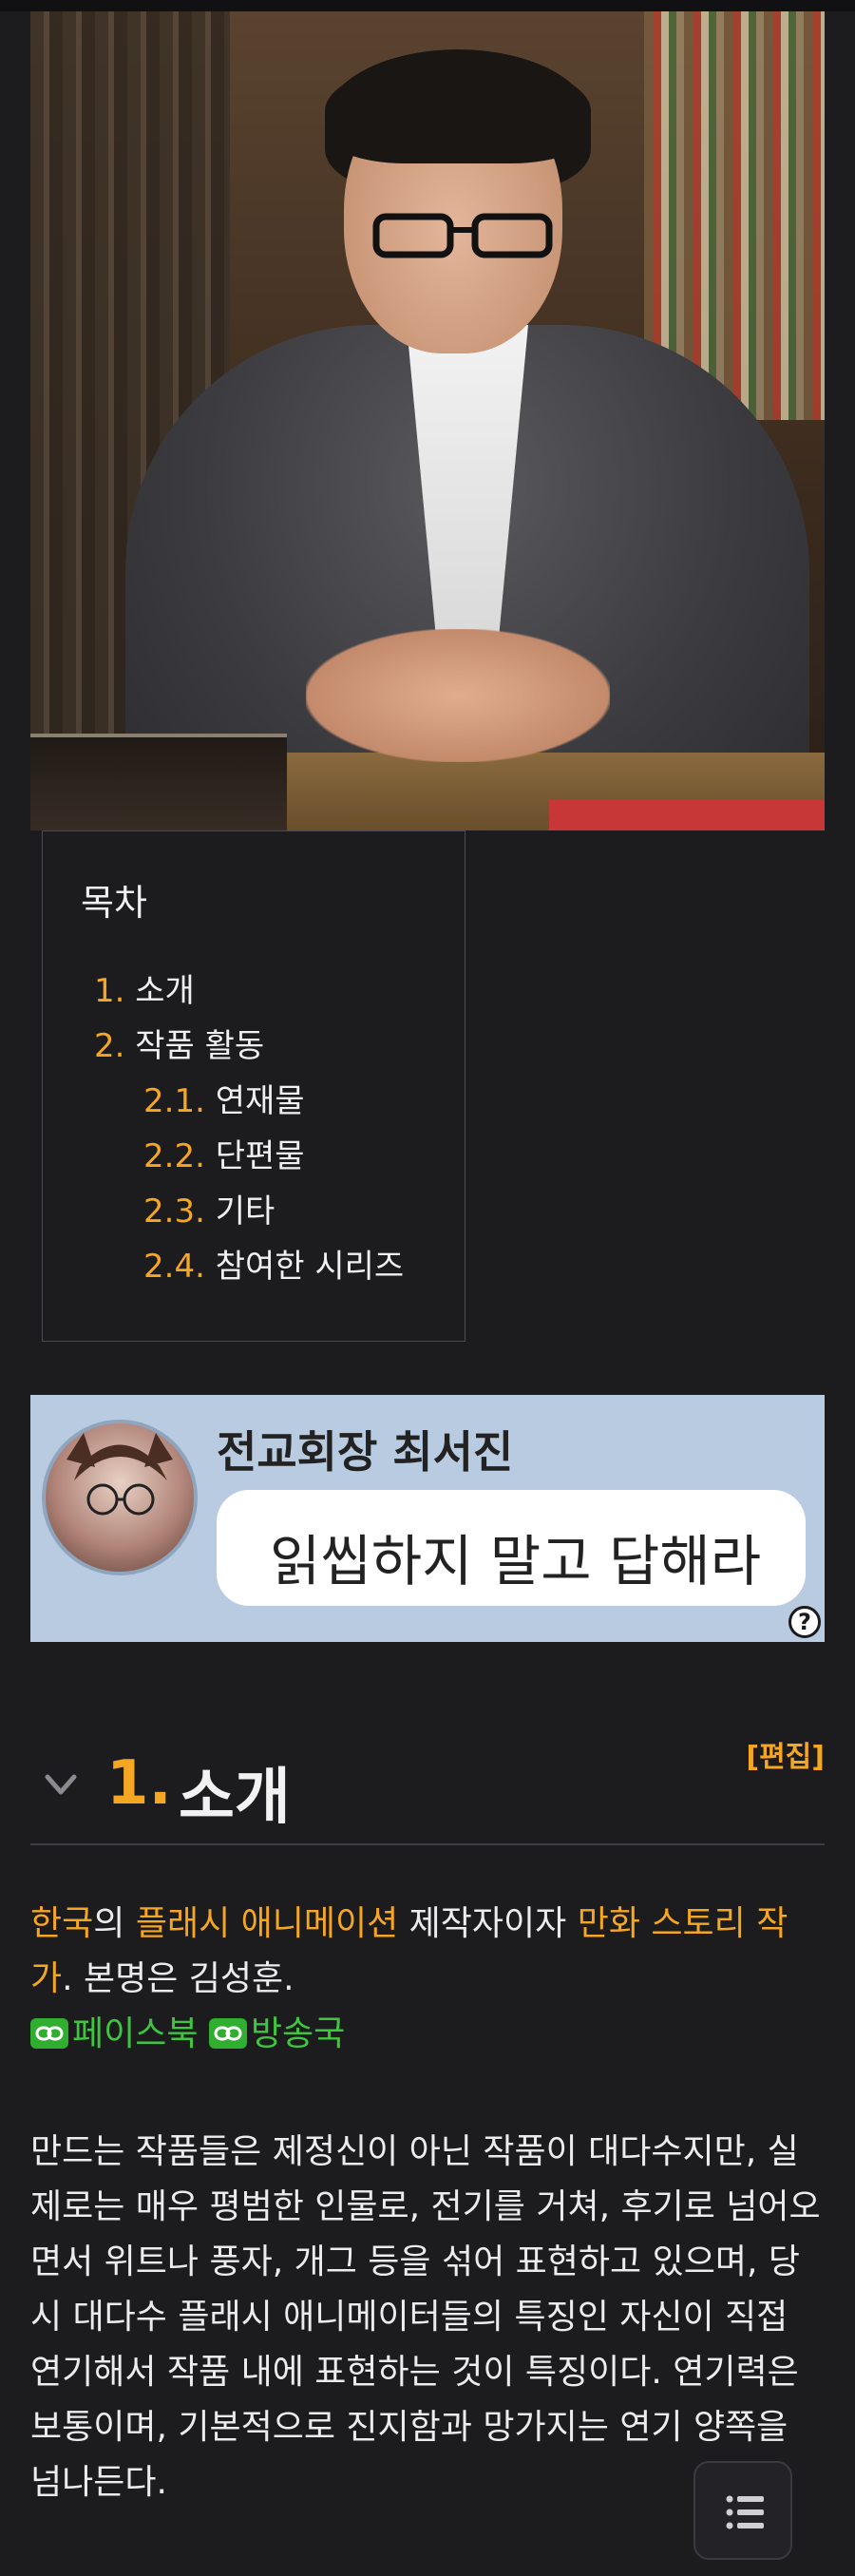 Image resolution: width=855 pixels, height=2576 pixels. I want to click on ad-banner: 전교회장 최서진 읽씹하지 말고 답해라 ?, so click(427, 1518).